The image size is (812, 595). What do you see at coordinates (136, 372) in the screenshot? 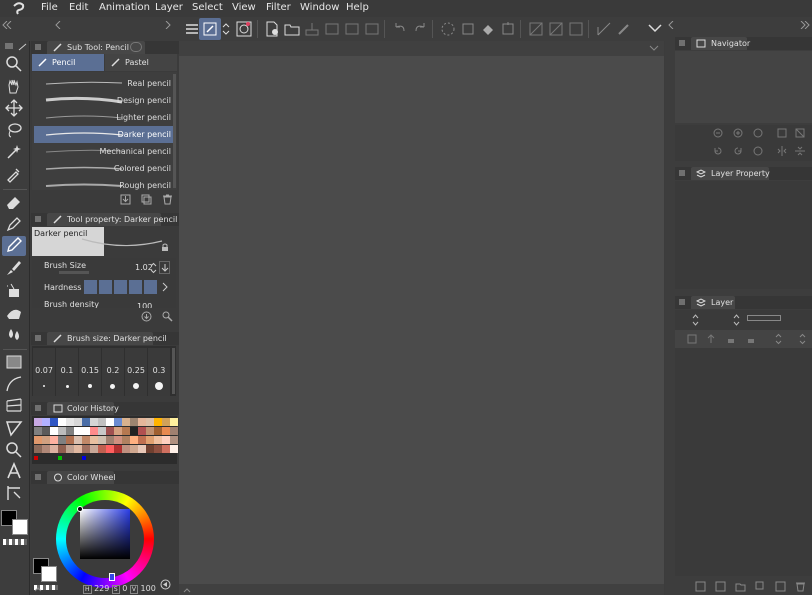
I see `size-cell: 0.25` at bounding box center [136, 372].